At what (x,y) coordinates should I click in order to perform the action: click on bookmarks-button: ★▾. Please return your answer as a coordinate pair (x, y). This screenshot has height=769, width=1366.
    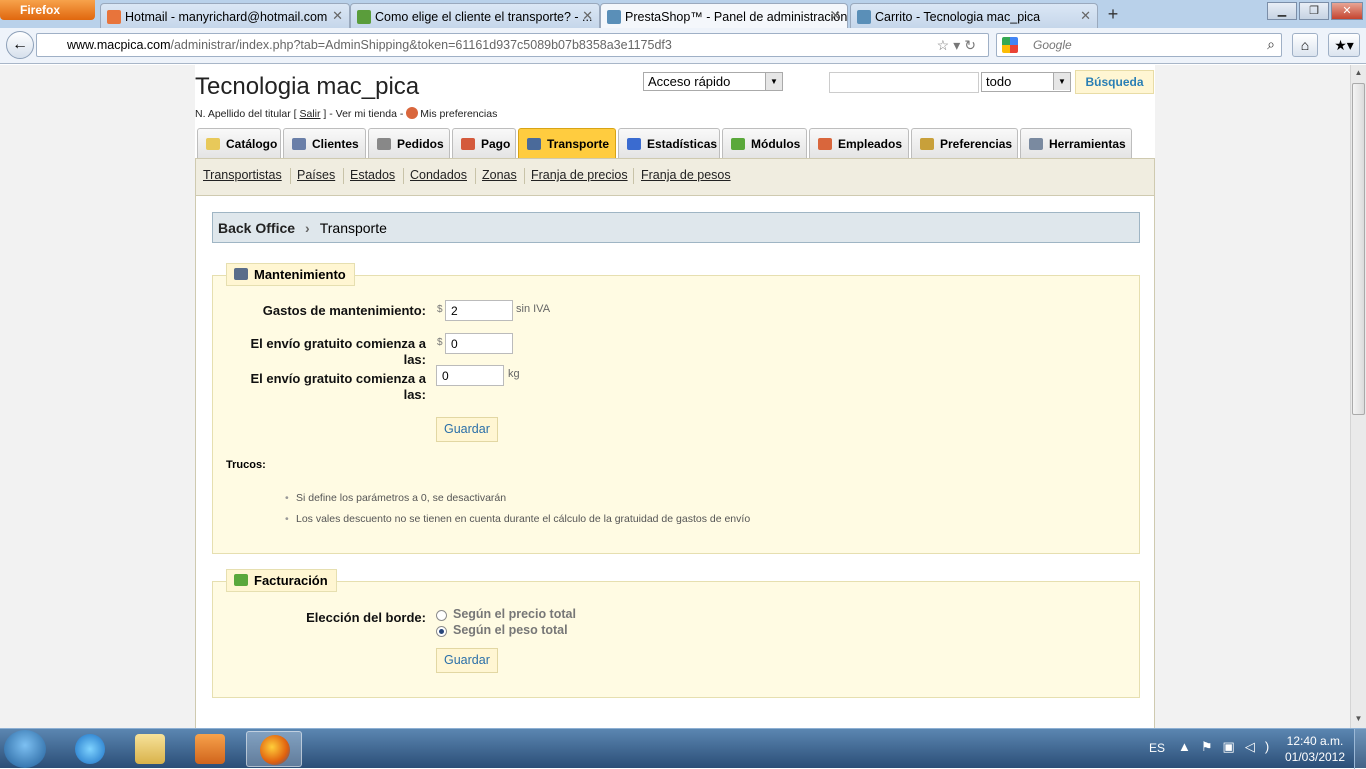
    Looking at the image, I should click on (1344, 45).